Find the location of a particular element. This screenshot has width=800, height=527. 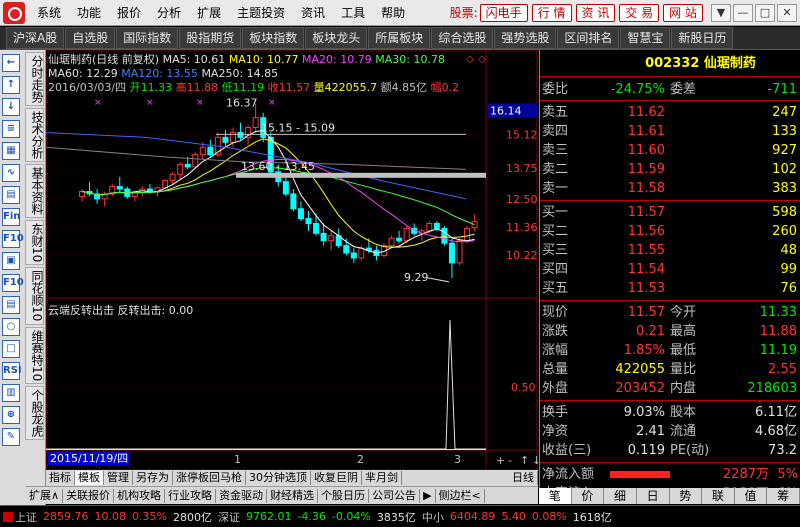

toolbar-tab-8: 强势选股 is located at coordinates (525, 38).